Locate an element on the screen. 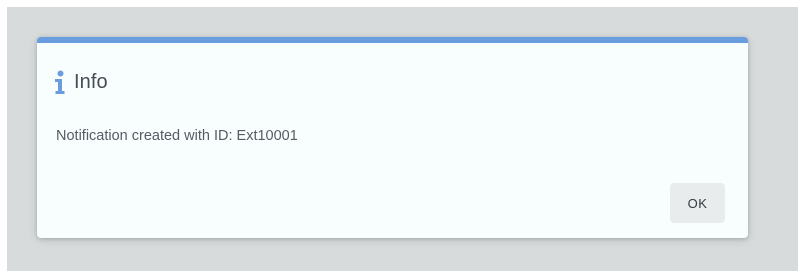 Image resolution: width=798 pixels, height=271 pixels. info-icon is located at coordinates (60, 82).